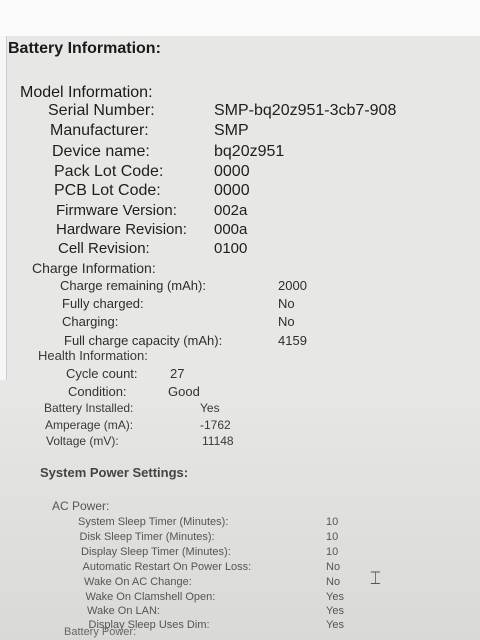 The height and width of the screenshot is (640, 480). Describe the element at coordinates (81, 506) in the screenshot. I see `ac-power-heading: AC Power:` at that location.